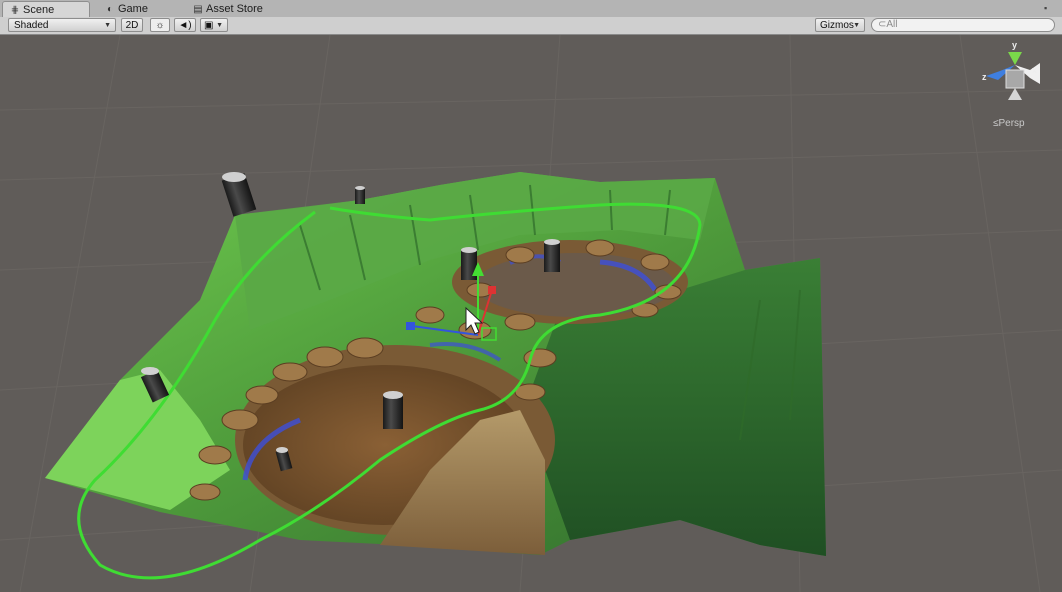 The width and height of the screenshot is (1062, 592). What do you see at coordinates (1045, 8) in the screenshot?
I see `lock-icon: ▪` at bounding box center [1045, 8].